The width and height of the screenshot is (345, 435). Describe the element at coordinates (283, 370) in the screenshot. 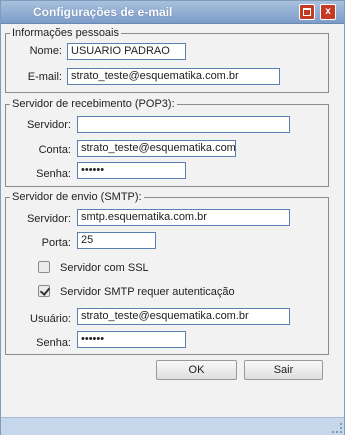

I see `exit-button: Sair` at that location.